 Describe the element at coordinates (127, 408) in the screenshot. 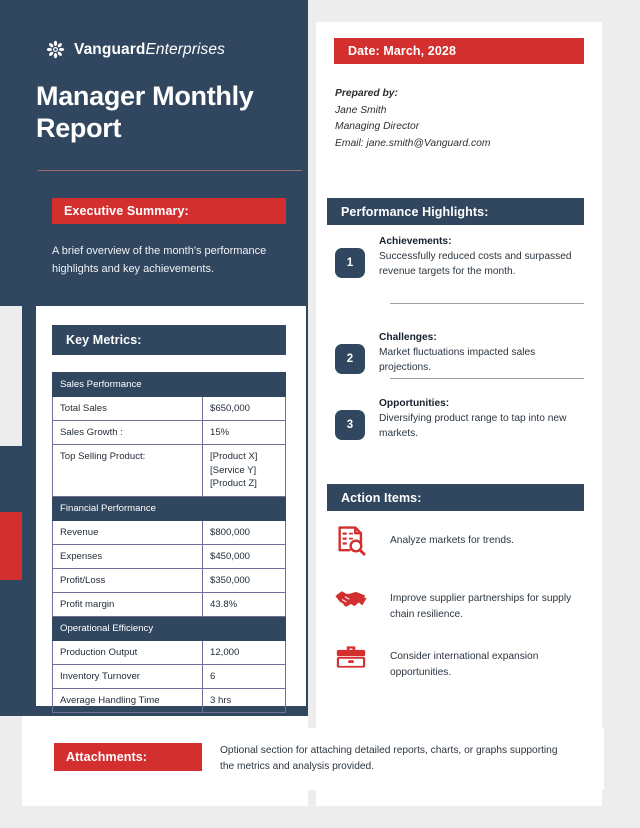

I see `table-cell-label: Total Sales` at that location.